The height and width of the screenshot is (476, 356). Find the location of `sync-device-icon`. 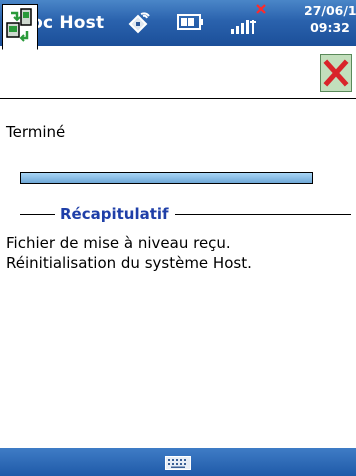

sync-device-icon is located at coordinates (19, 25).